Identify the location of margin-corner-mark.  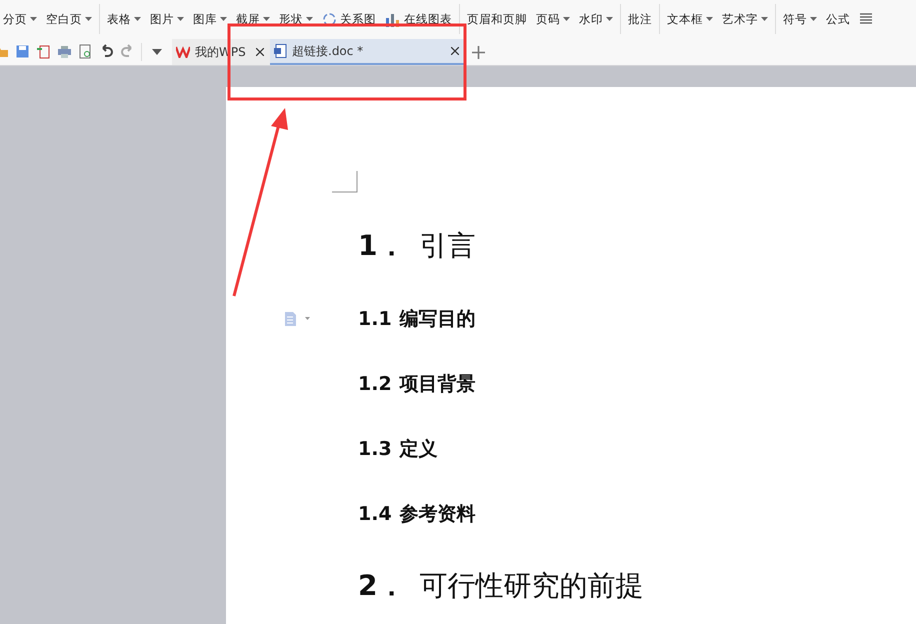
(345, 182).